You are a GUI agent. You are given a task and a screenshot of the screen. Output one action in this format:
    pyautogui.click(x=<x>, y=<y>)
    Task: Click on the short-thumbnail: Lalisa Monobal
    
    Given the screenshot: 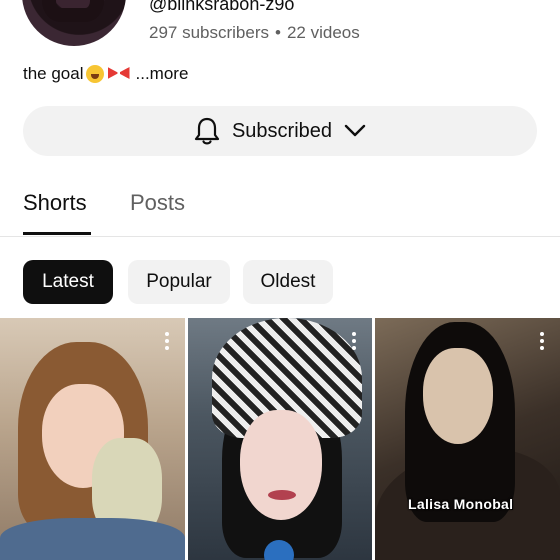 What is the action you would take?
    pyautogui.click(x=467, y=439)
    